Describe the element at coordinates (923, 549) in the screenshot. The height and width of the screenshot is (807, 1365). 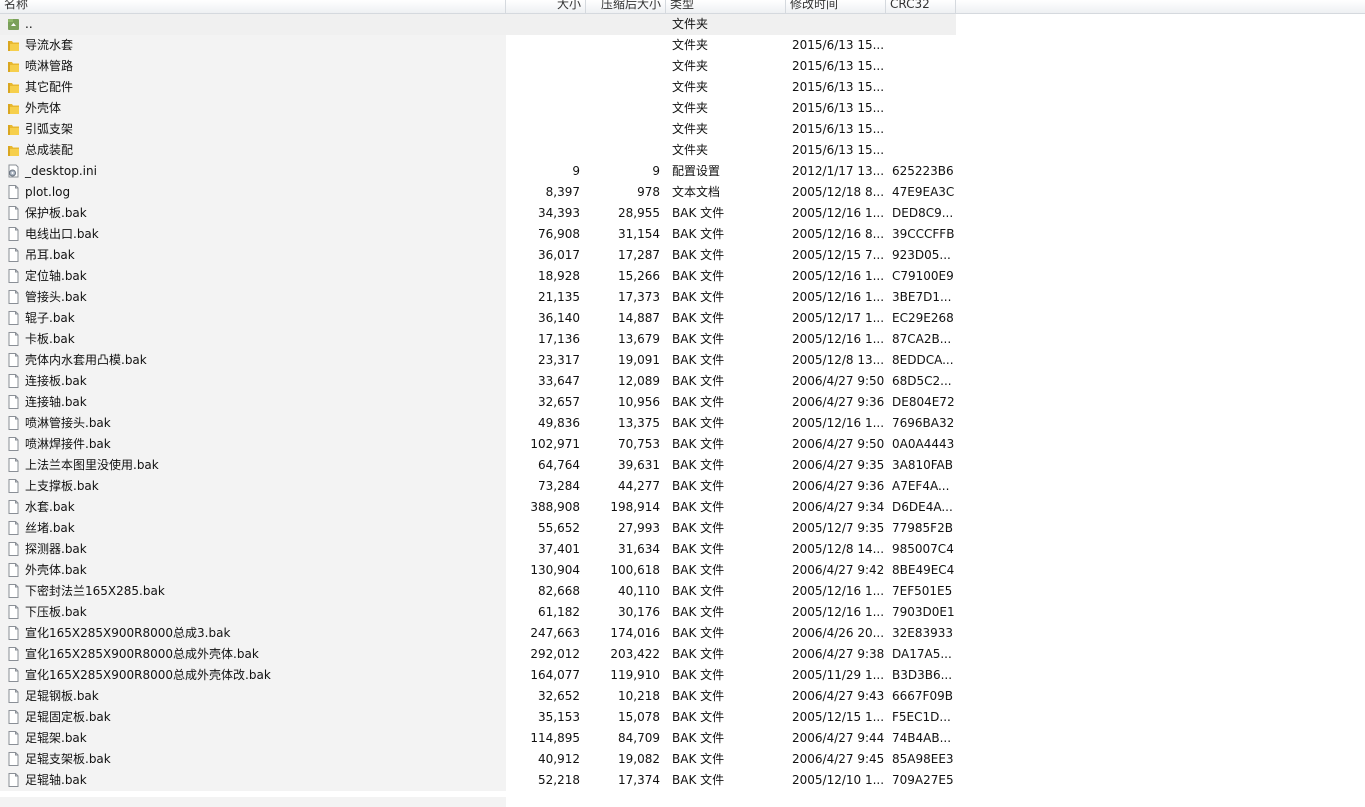
I see `crc-value: 985007C4` at that location.